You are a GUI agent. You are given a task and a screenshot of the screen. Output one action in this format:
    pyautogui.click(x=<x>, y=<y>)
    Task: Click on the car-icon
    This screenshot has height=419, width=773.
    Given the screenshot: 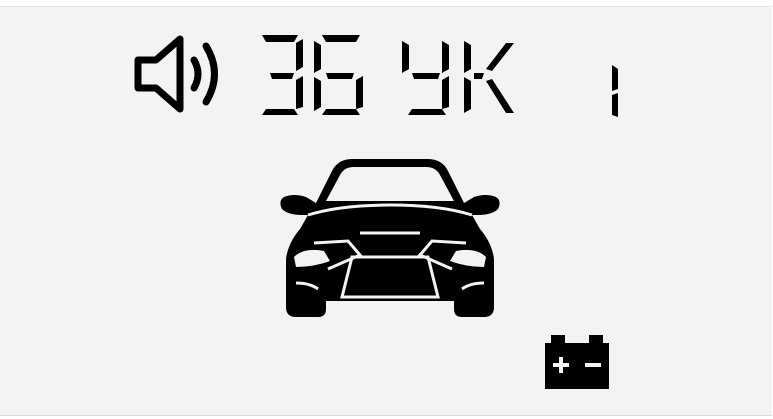 What is the action you would take?
    pyautogui.click(x=390, y=241)
    